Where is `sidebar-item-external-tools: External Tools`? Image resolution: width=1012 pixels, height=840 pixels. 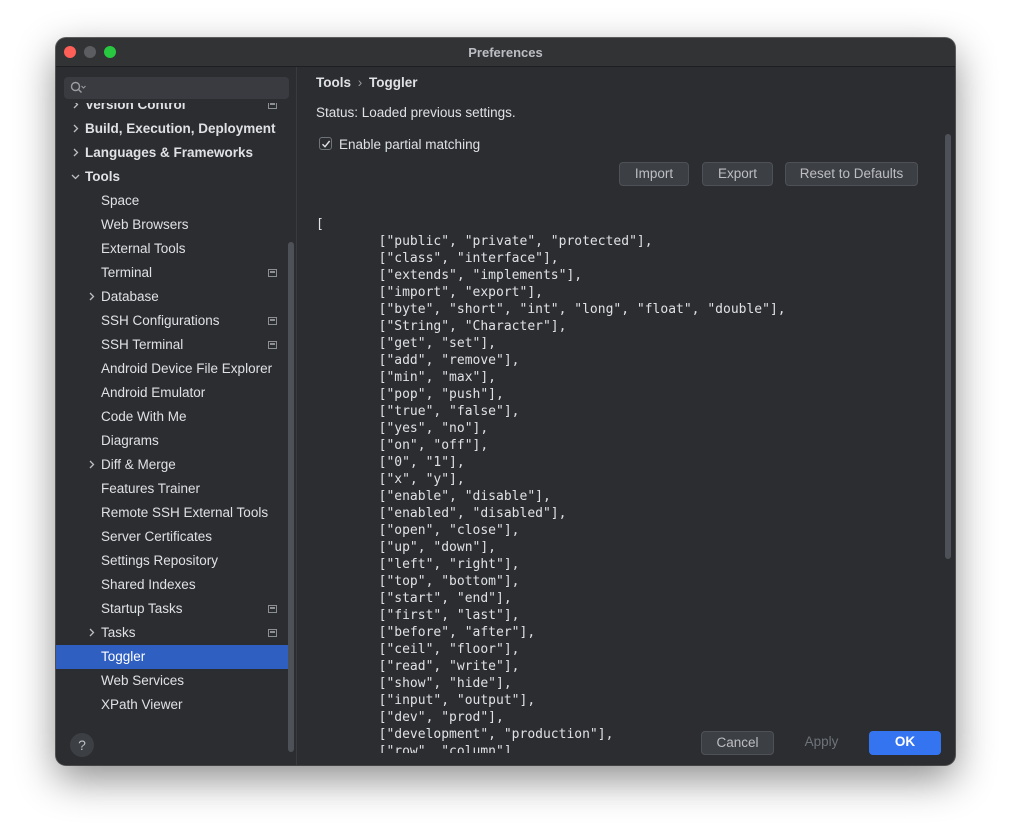
sidebar-item-external-tools: External Tools is located at coordinates (172, 249).